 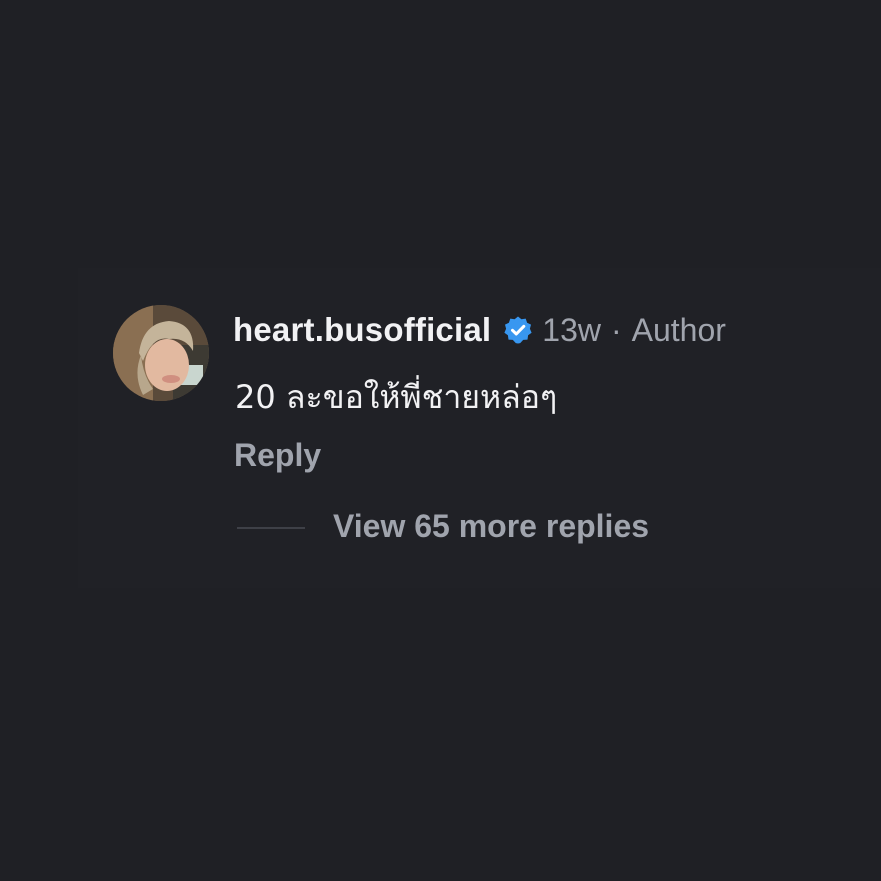 I want to click on replies-divider, so click(x=271, y=528).